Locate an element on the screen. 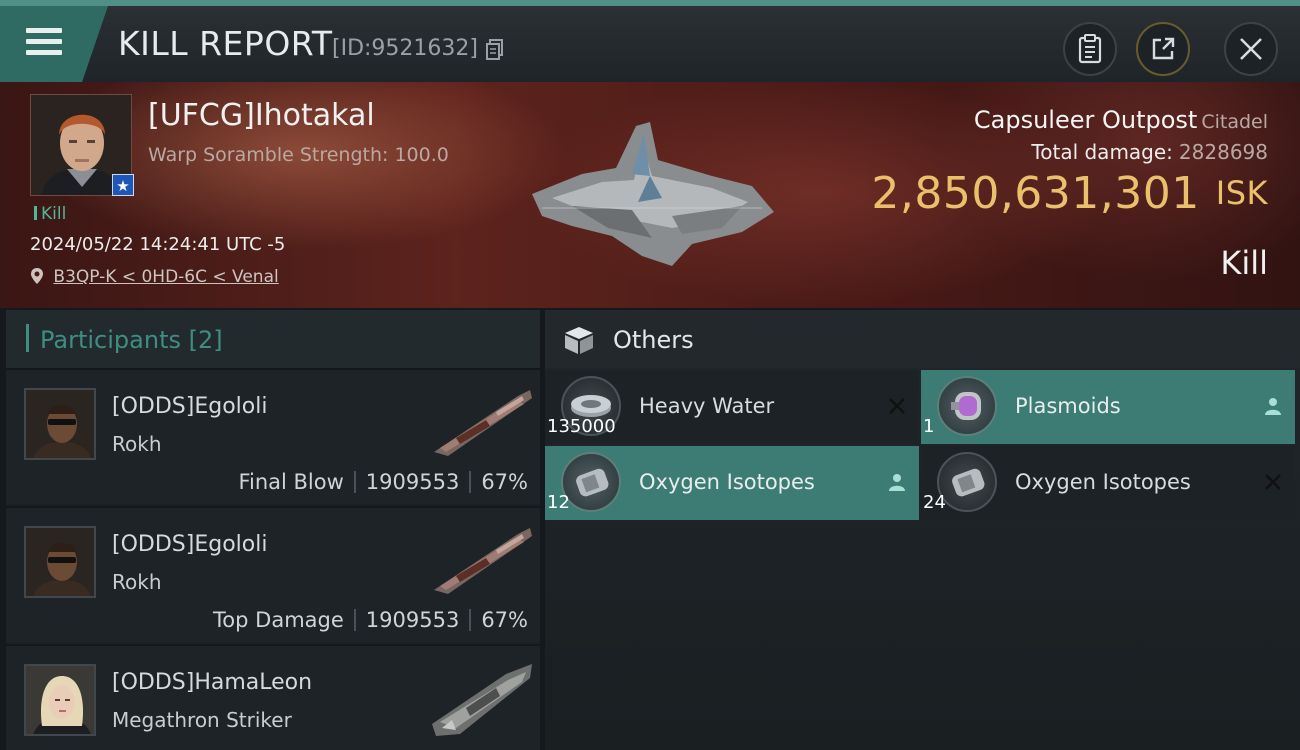 The image size is (1300, 750). title-bar: KILL REPORT [ID:9521632] is located at coordinates (650, 41).